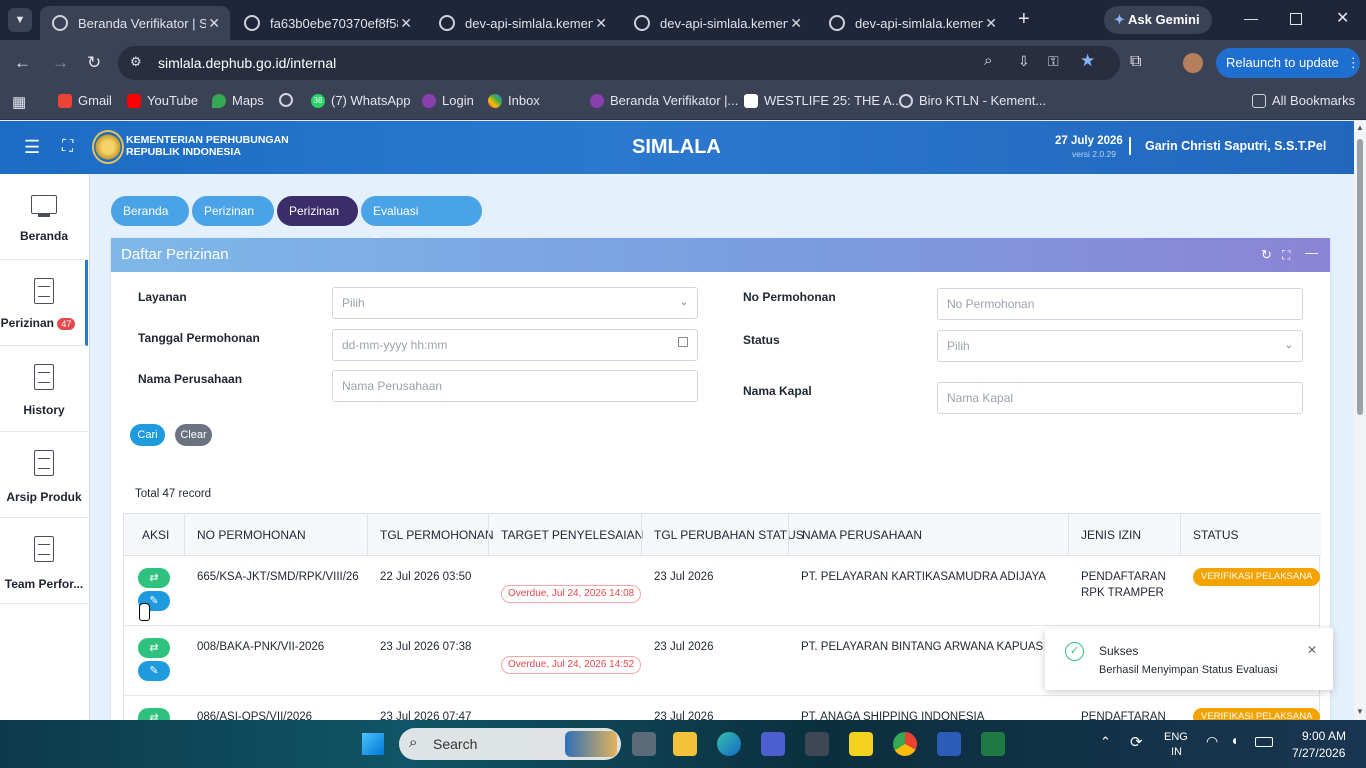  Describe the element at coordinates (717, 23) in the screenshot. I see `tab-4: dev-api-simlala.kemenh ✕` at that location.